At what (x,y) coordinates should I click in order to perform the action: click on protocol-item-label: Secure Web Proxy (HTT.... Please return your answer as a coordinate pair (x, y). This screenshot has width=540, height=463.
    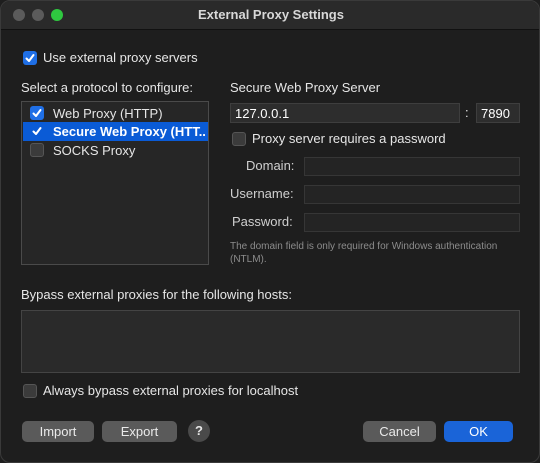
    Looking at the image, I should click on (129, 131).